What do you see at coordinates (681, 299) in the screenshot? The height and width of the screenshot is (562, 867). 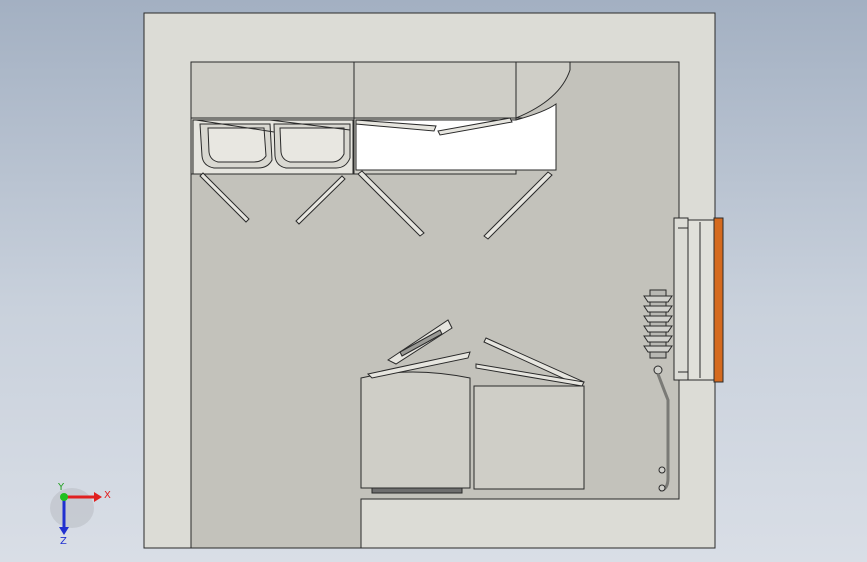 I see `window-frame-outer` at bounding box center [681, 299].